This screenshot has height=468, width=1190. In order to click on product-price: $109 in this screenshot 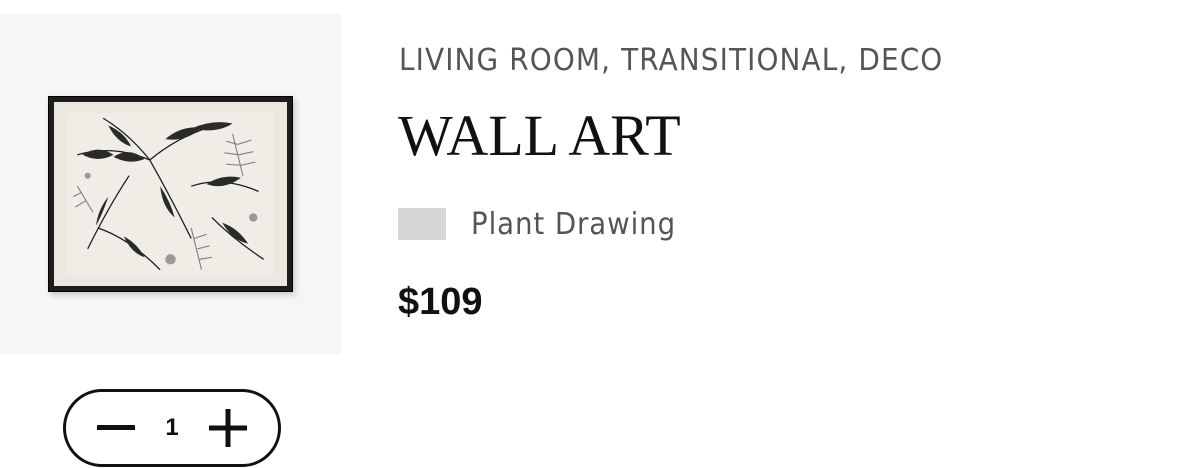, I will do `click(440, 302)`.